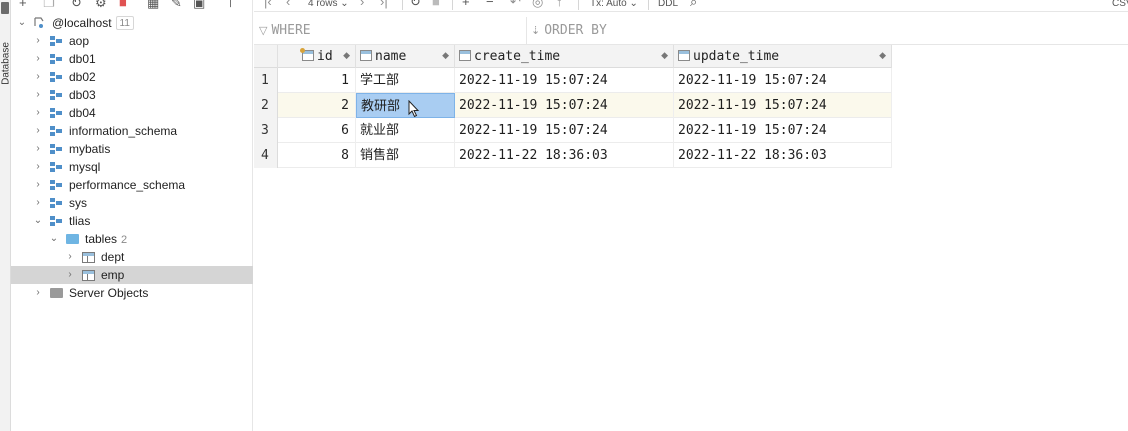 The height and width of the screenshot is (431, 1128). I want to click on tree-item-server-objects: › Server Objects, so click(132, 293).